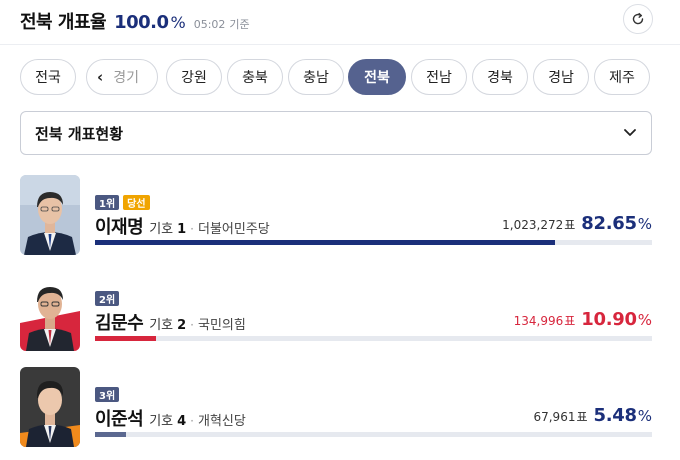 The image size is (680, 460). What do you see at coordinates (122, 202) in the screenshot?
I see `badge-group: 1위 당선` at bounding box center [122, 202].